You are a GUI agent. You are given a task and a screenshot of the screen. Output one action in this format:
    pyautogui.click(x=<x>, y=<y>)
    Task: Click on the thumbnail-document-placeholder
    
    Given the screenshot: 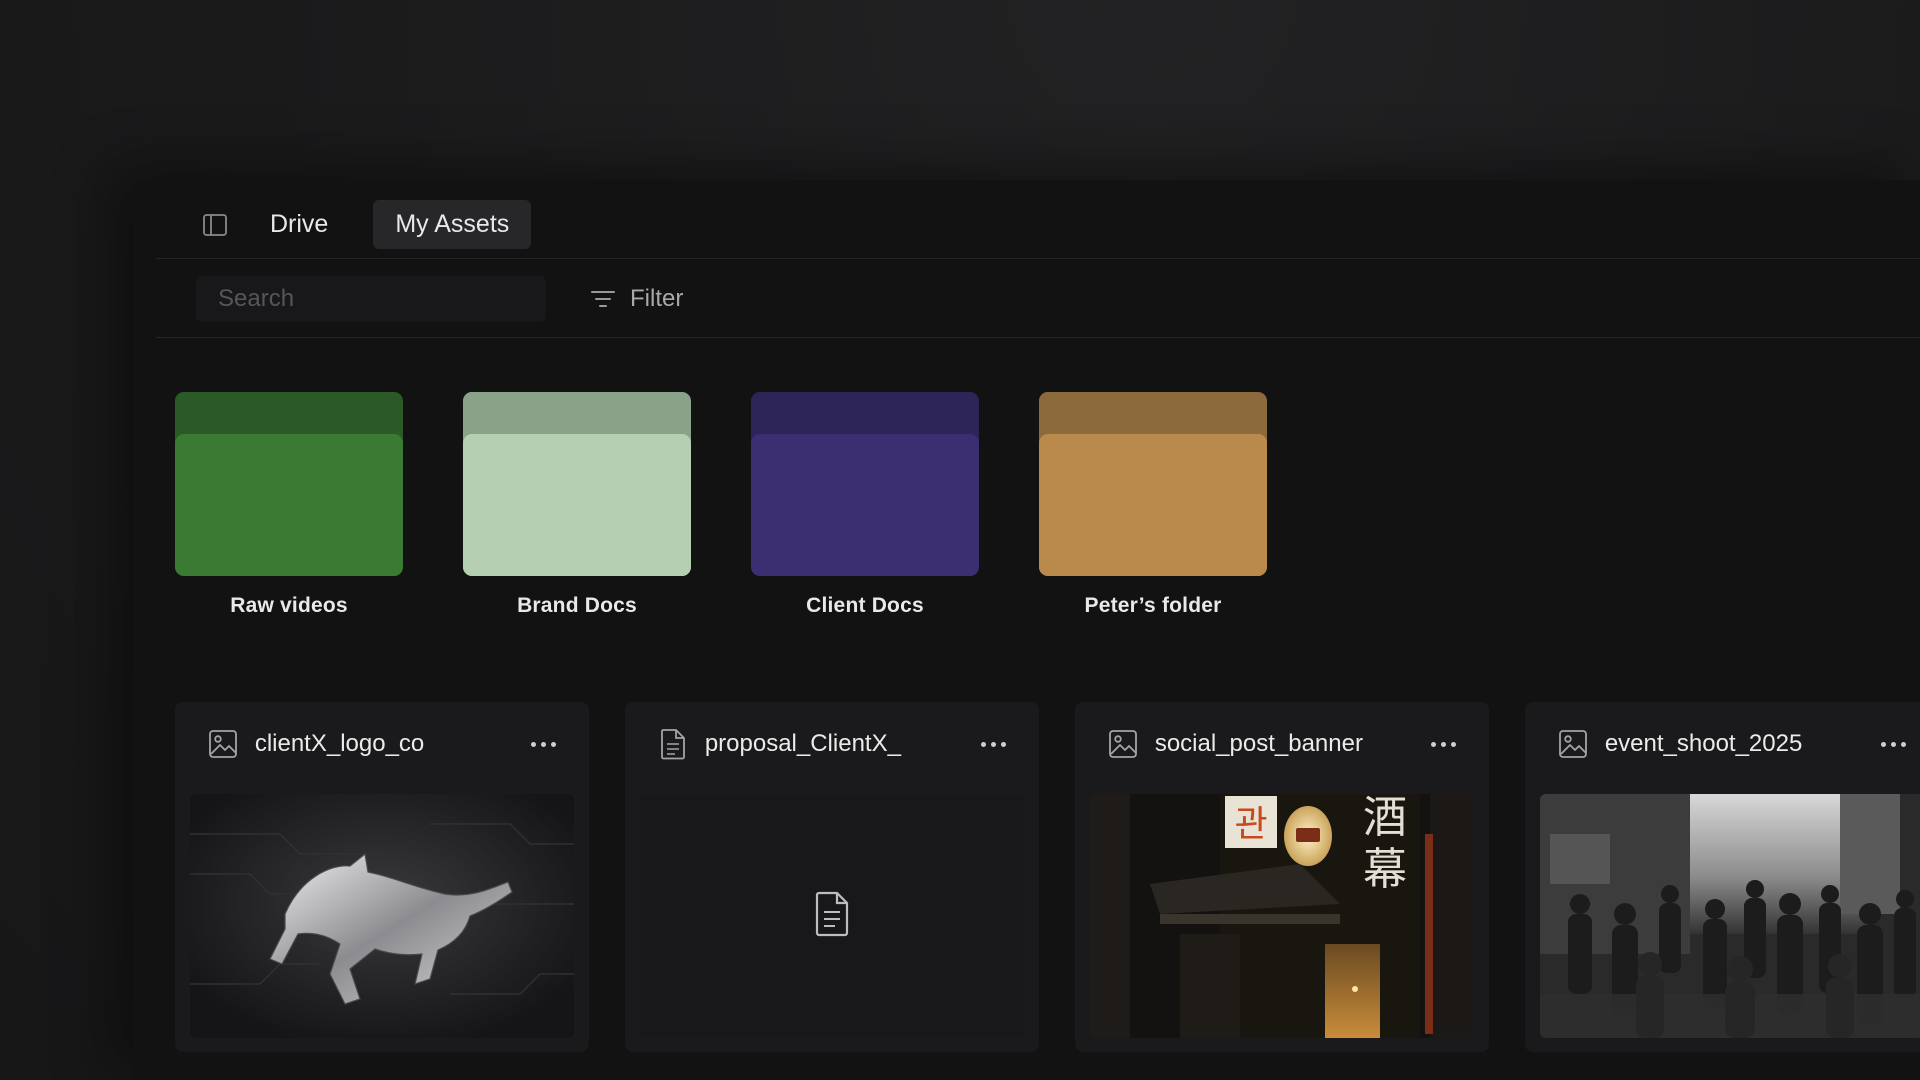 What is the action you would take?
    pyautogui.click(x=832, y=916)
    